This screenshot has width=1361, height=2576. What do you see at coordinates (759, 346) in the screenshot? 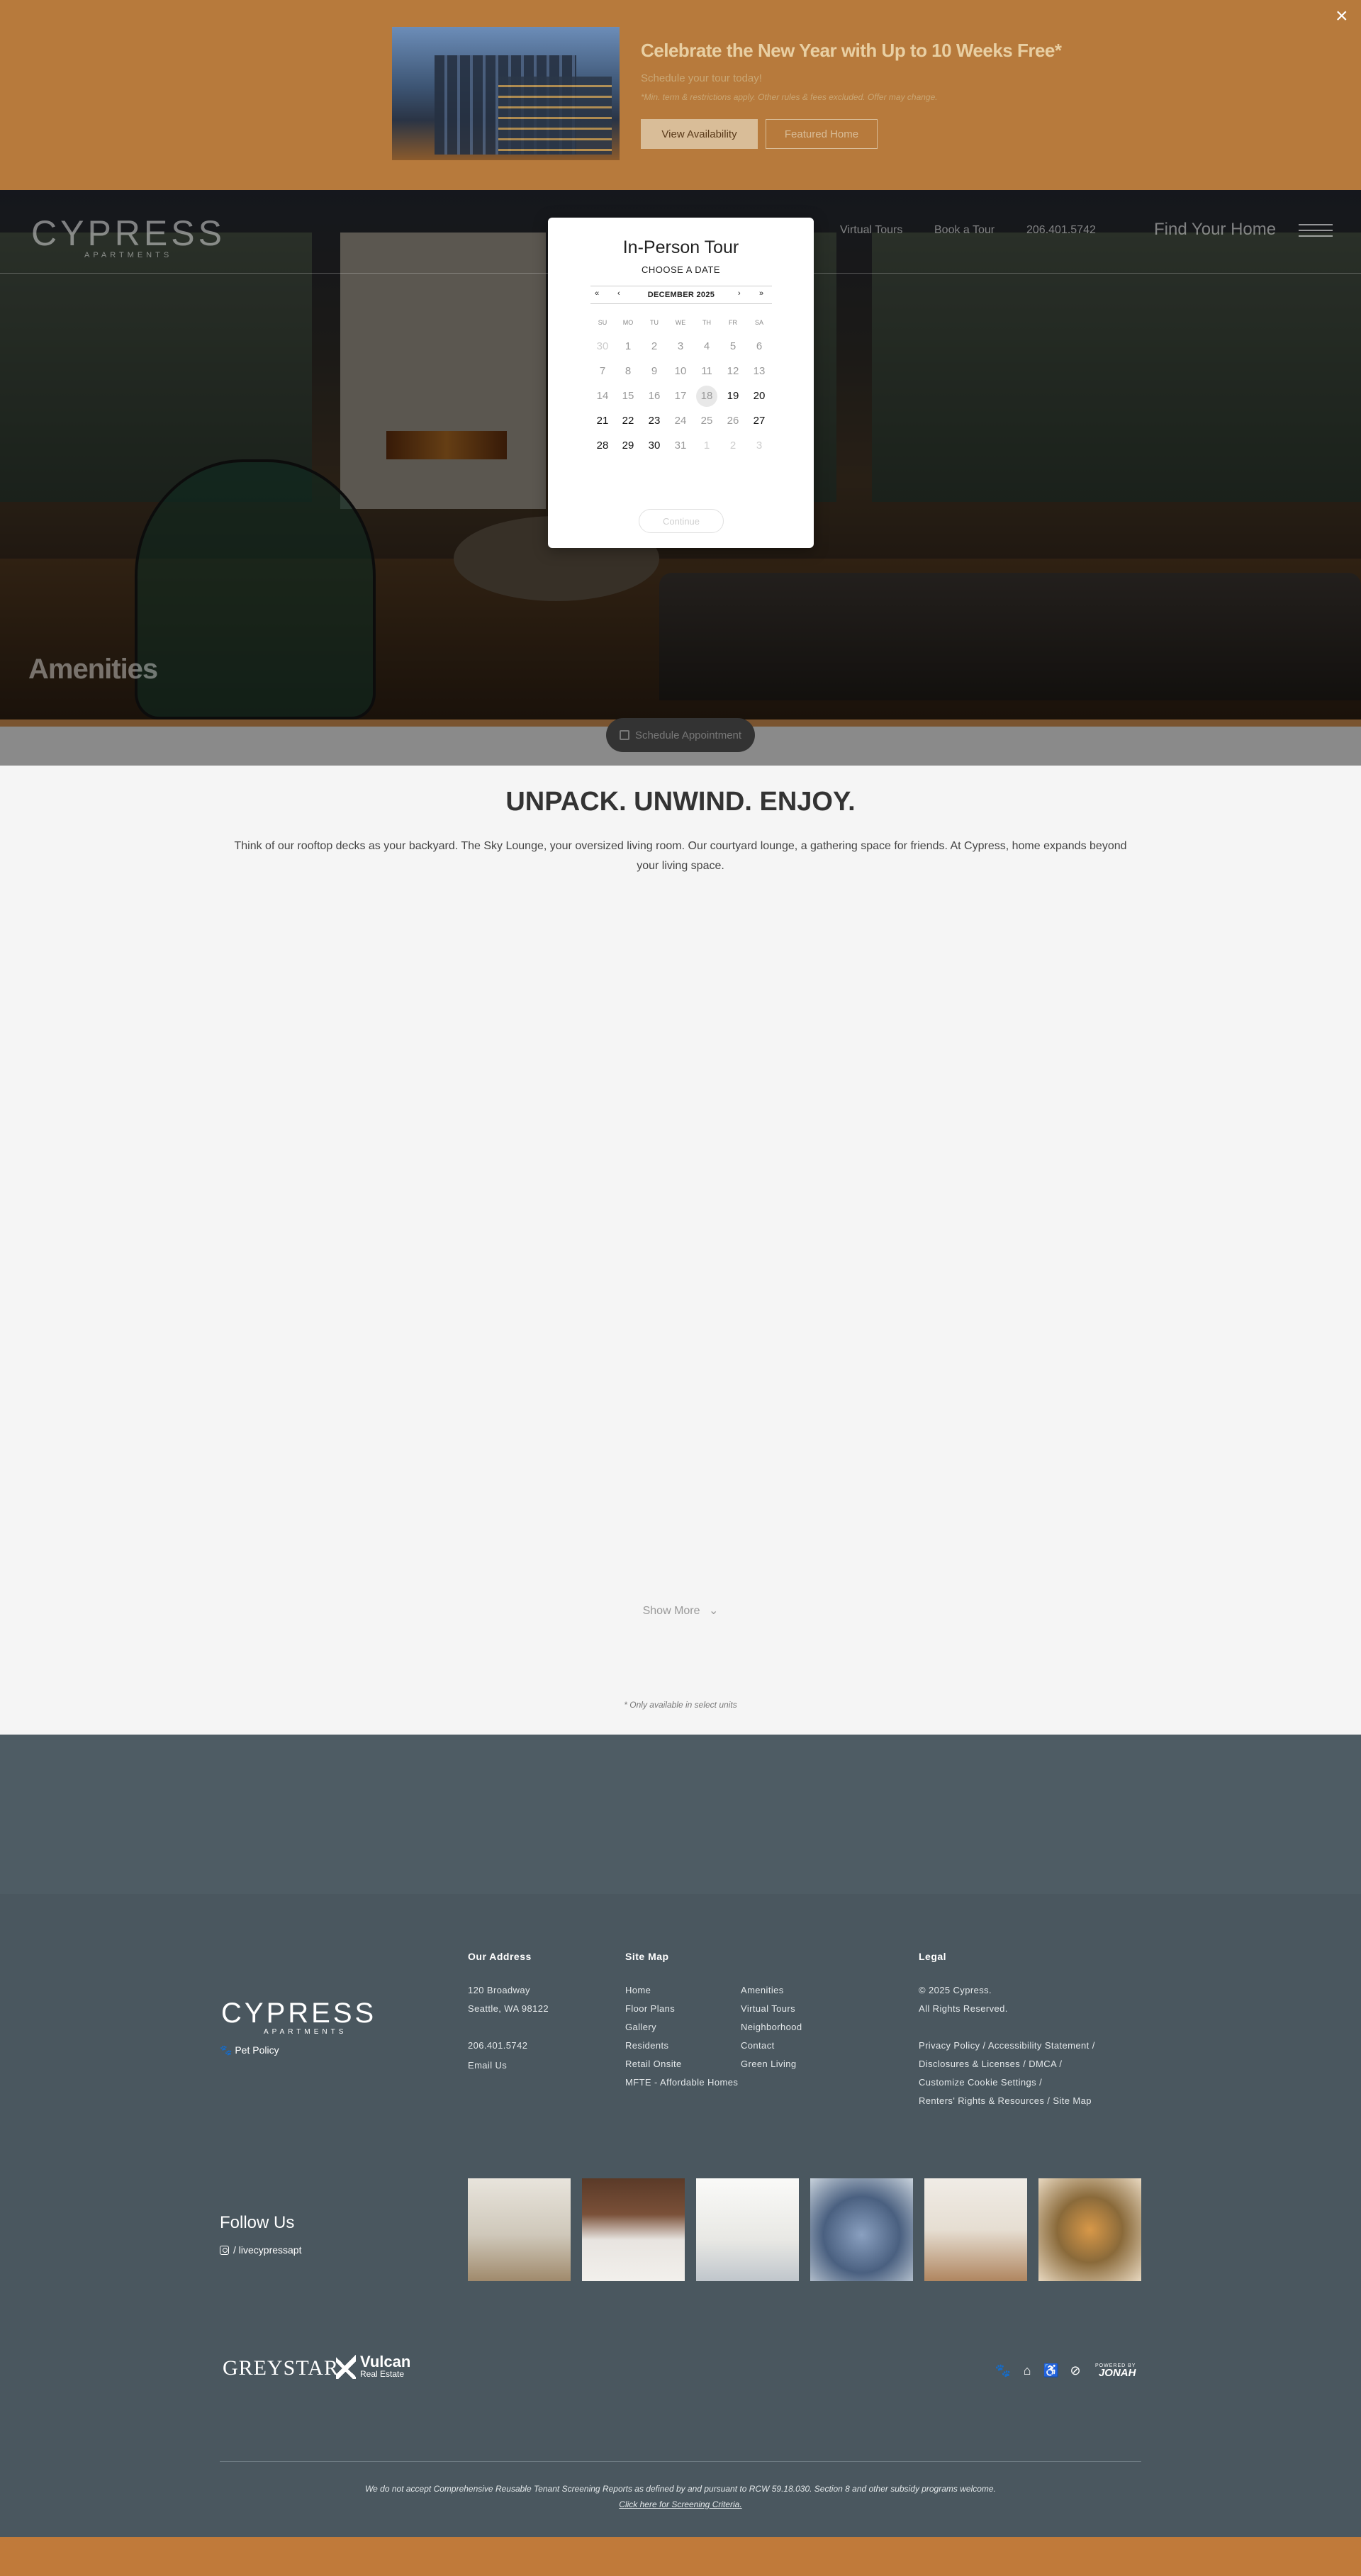
I see `calendar-day: 6` at bounding box center [759, 346].